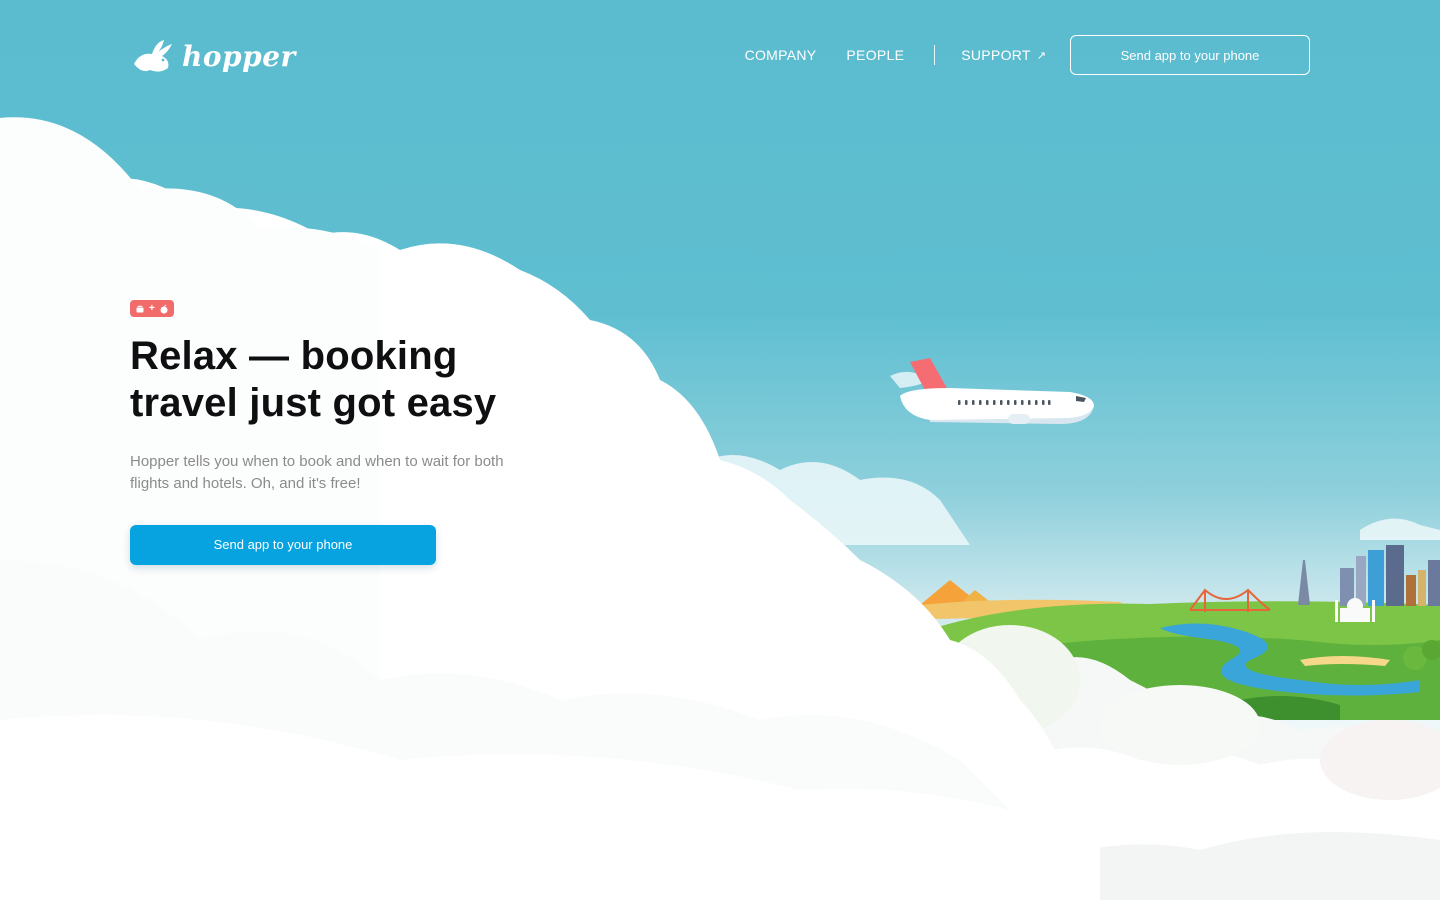 Image resolution: width=1440 pixels, height=900 pixels. Describe the element at coordinates (1041, 55) in the screenshot. I see `external-arrow-icon: ↗` at that location.